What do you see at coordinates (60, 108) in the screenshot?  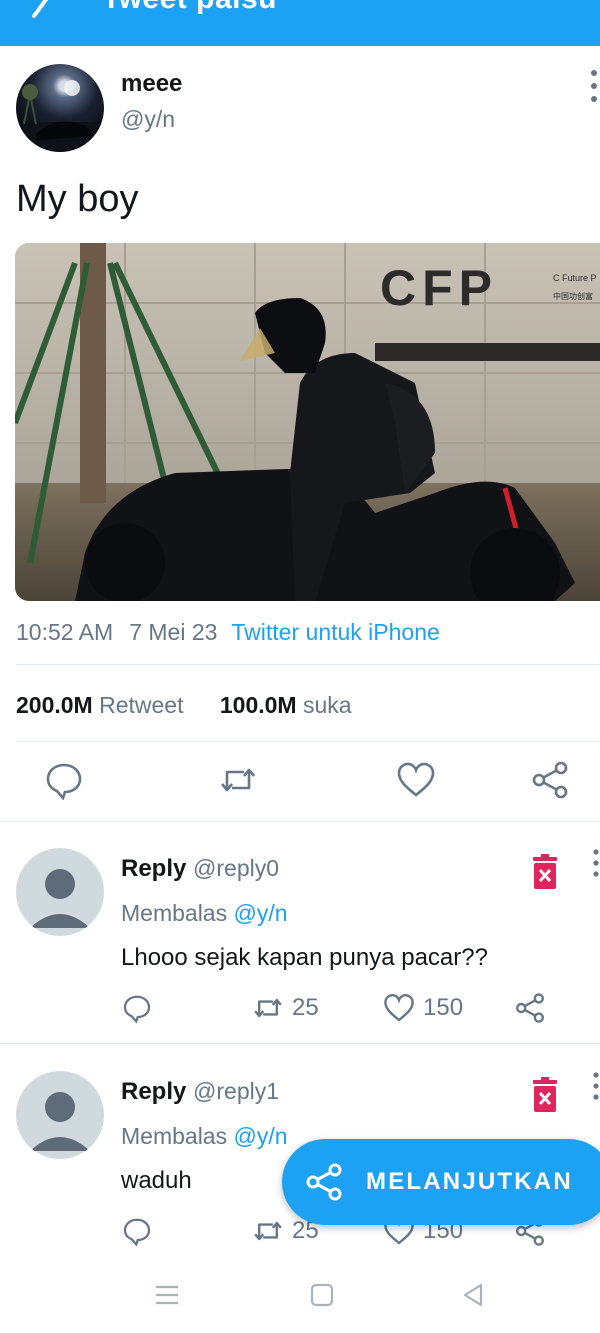 I see `avatar` at bounding box center [60, 108].